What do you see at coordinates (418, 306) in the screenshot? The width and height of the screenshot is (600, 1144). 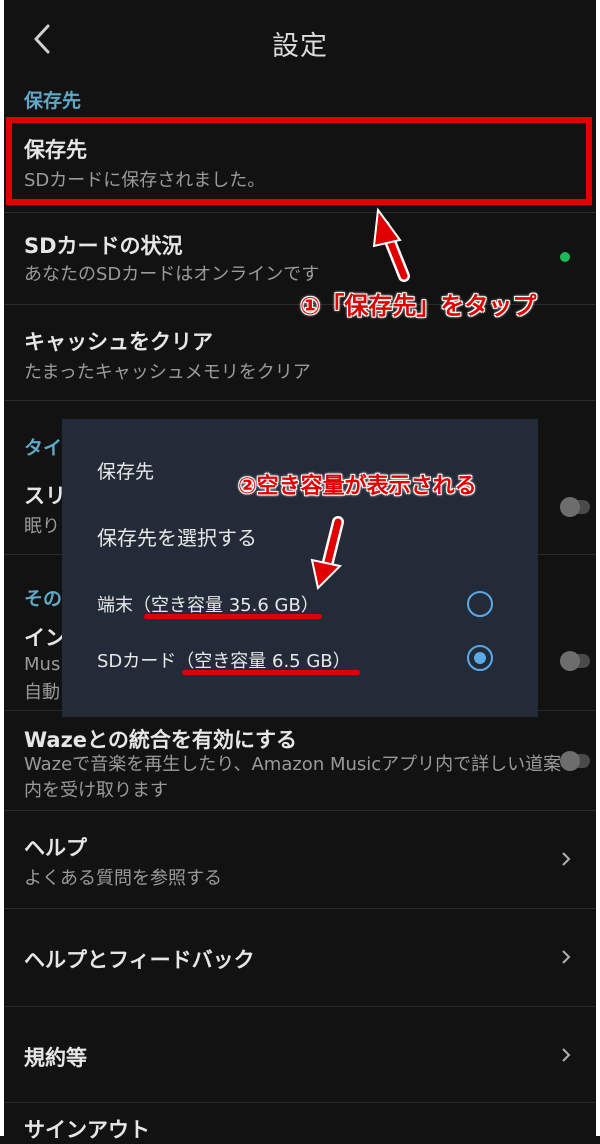 I see `annotation-step1: ①「保存先」をタップ` at bounding box center [418, 306].